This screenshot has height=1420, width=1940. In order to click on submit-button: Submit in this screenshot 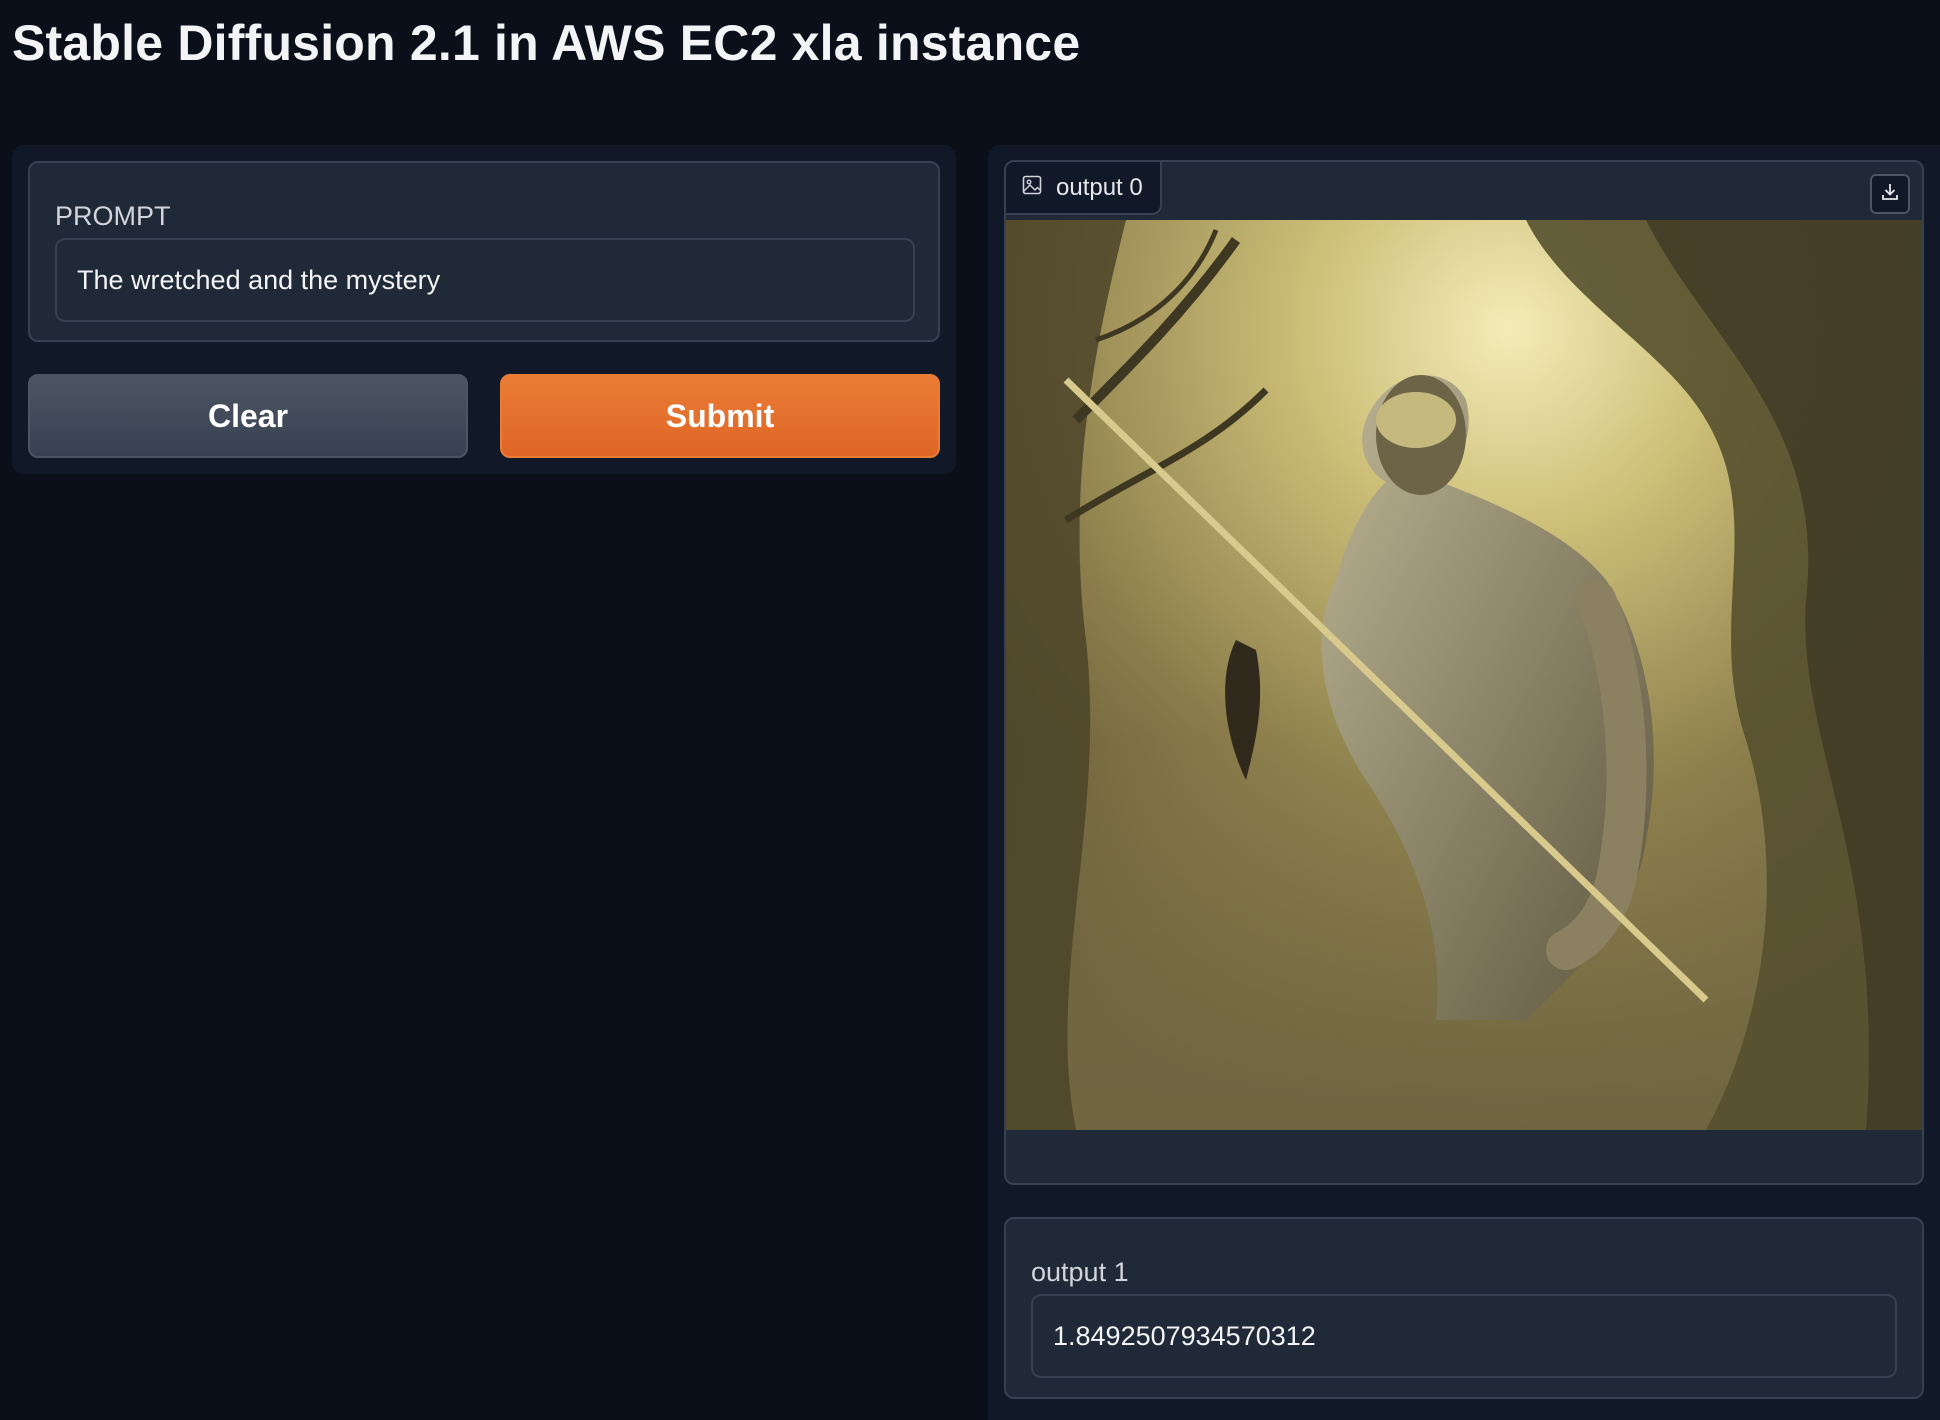, I will do `click(720, 416)`.